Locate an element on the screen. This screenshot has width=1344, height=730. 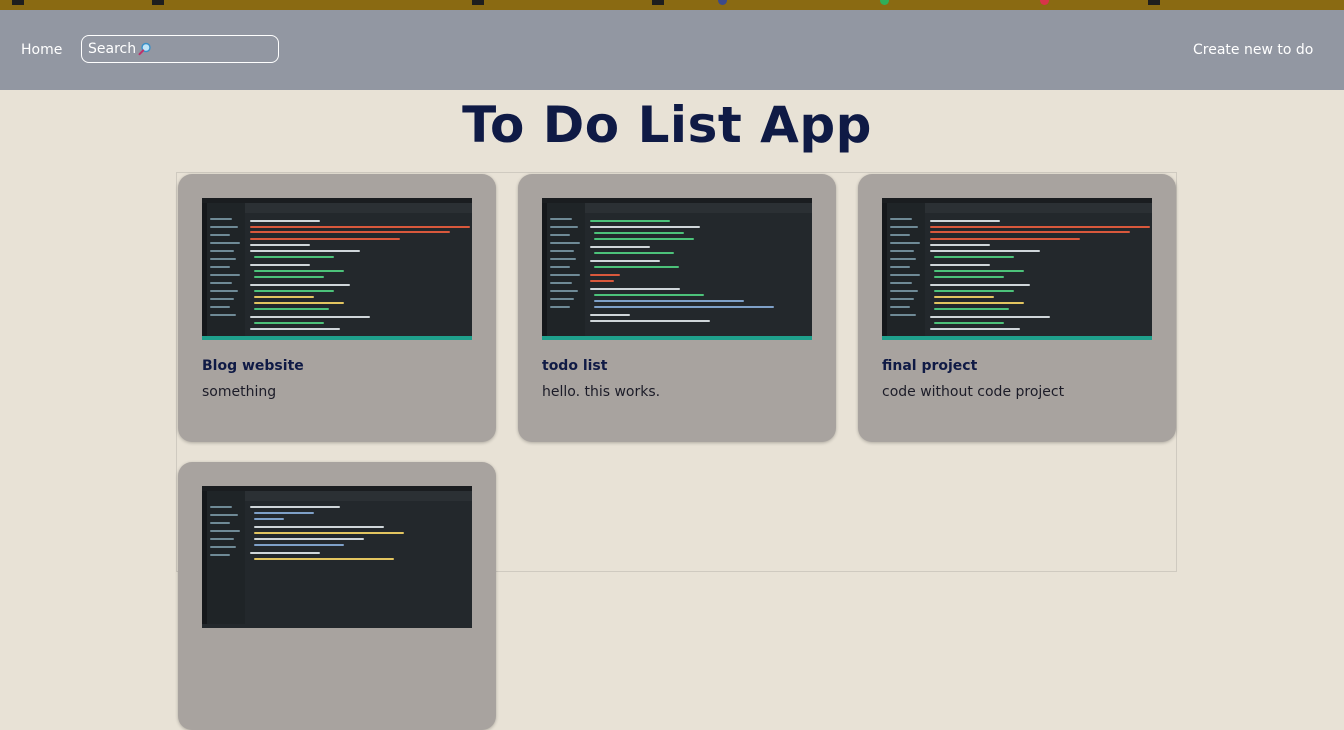
home-link: Home is located at coordinates (41, 50).